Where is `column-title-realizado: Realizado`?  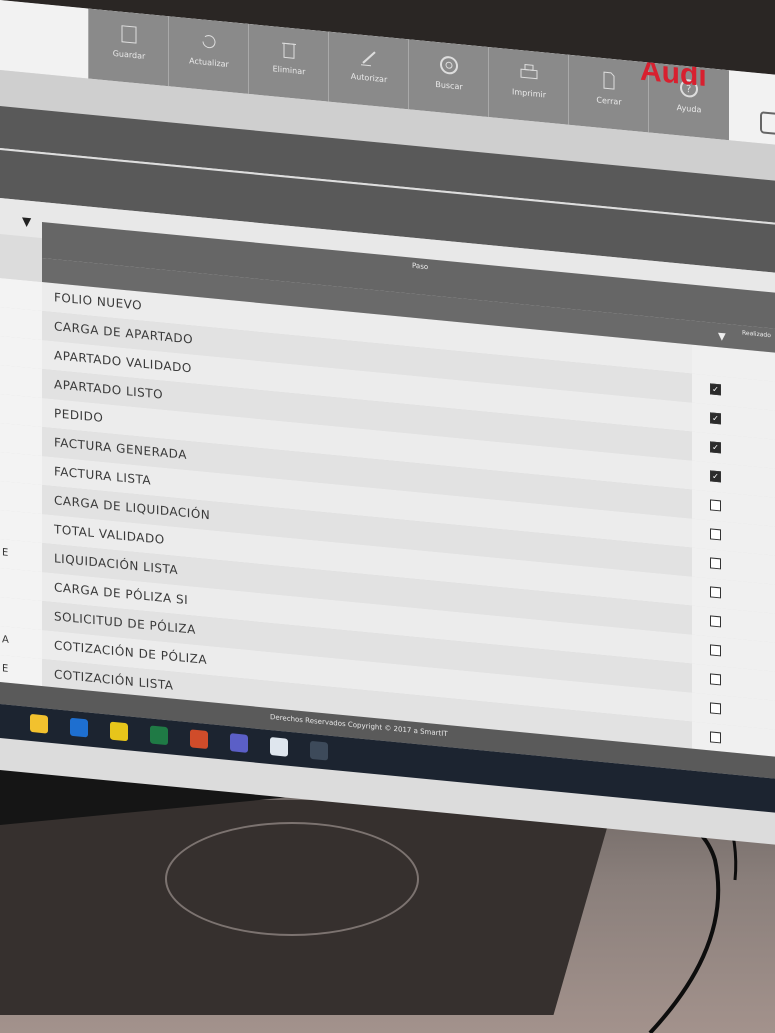
column-title-realizado: Realizado is located at coordinates (756, 334).